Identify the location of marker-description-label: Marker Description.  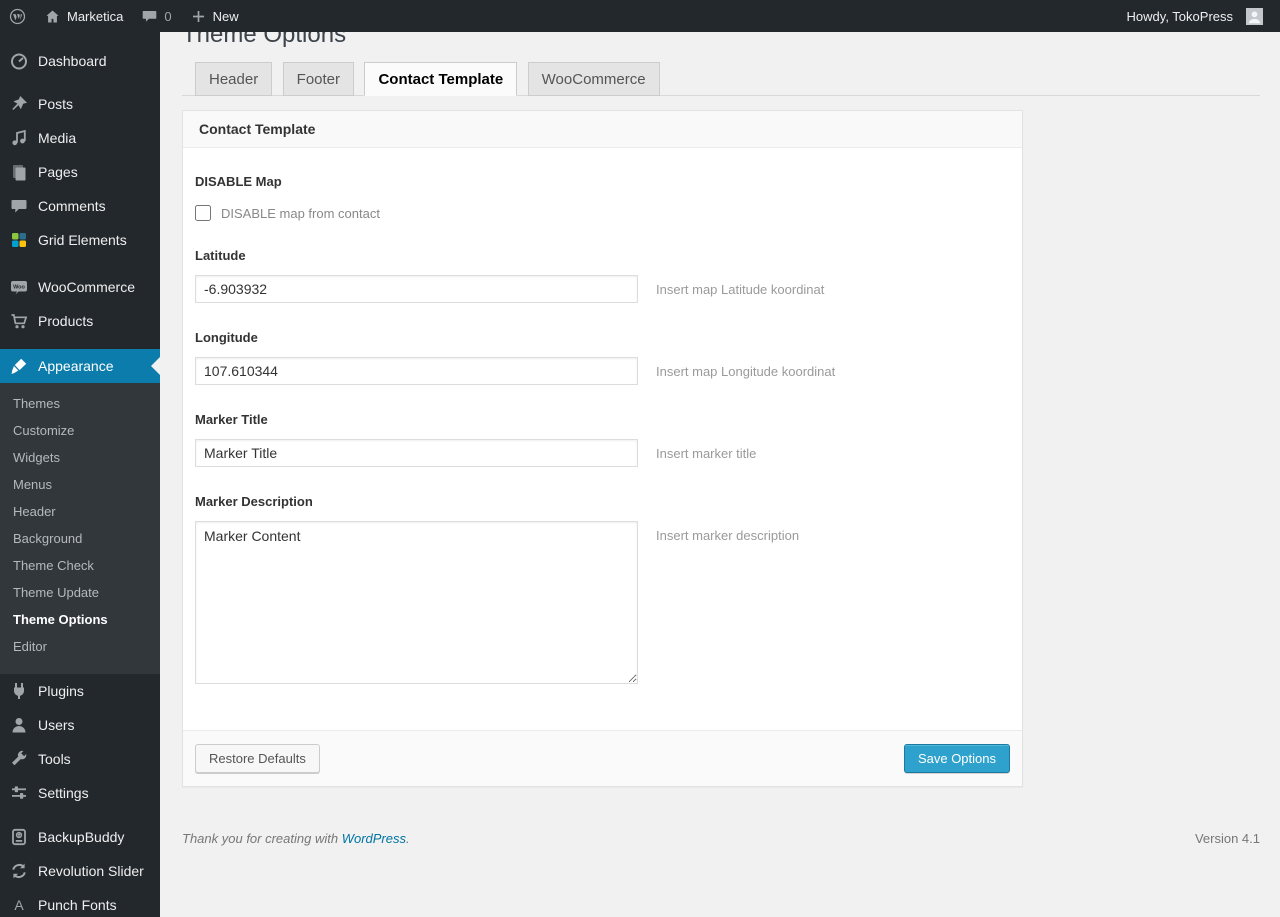
(254, 501).